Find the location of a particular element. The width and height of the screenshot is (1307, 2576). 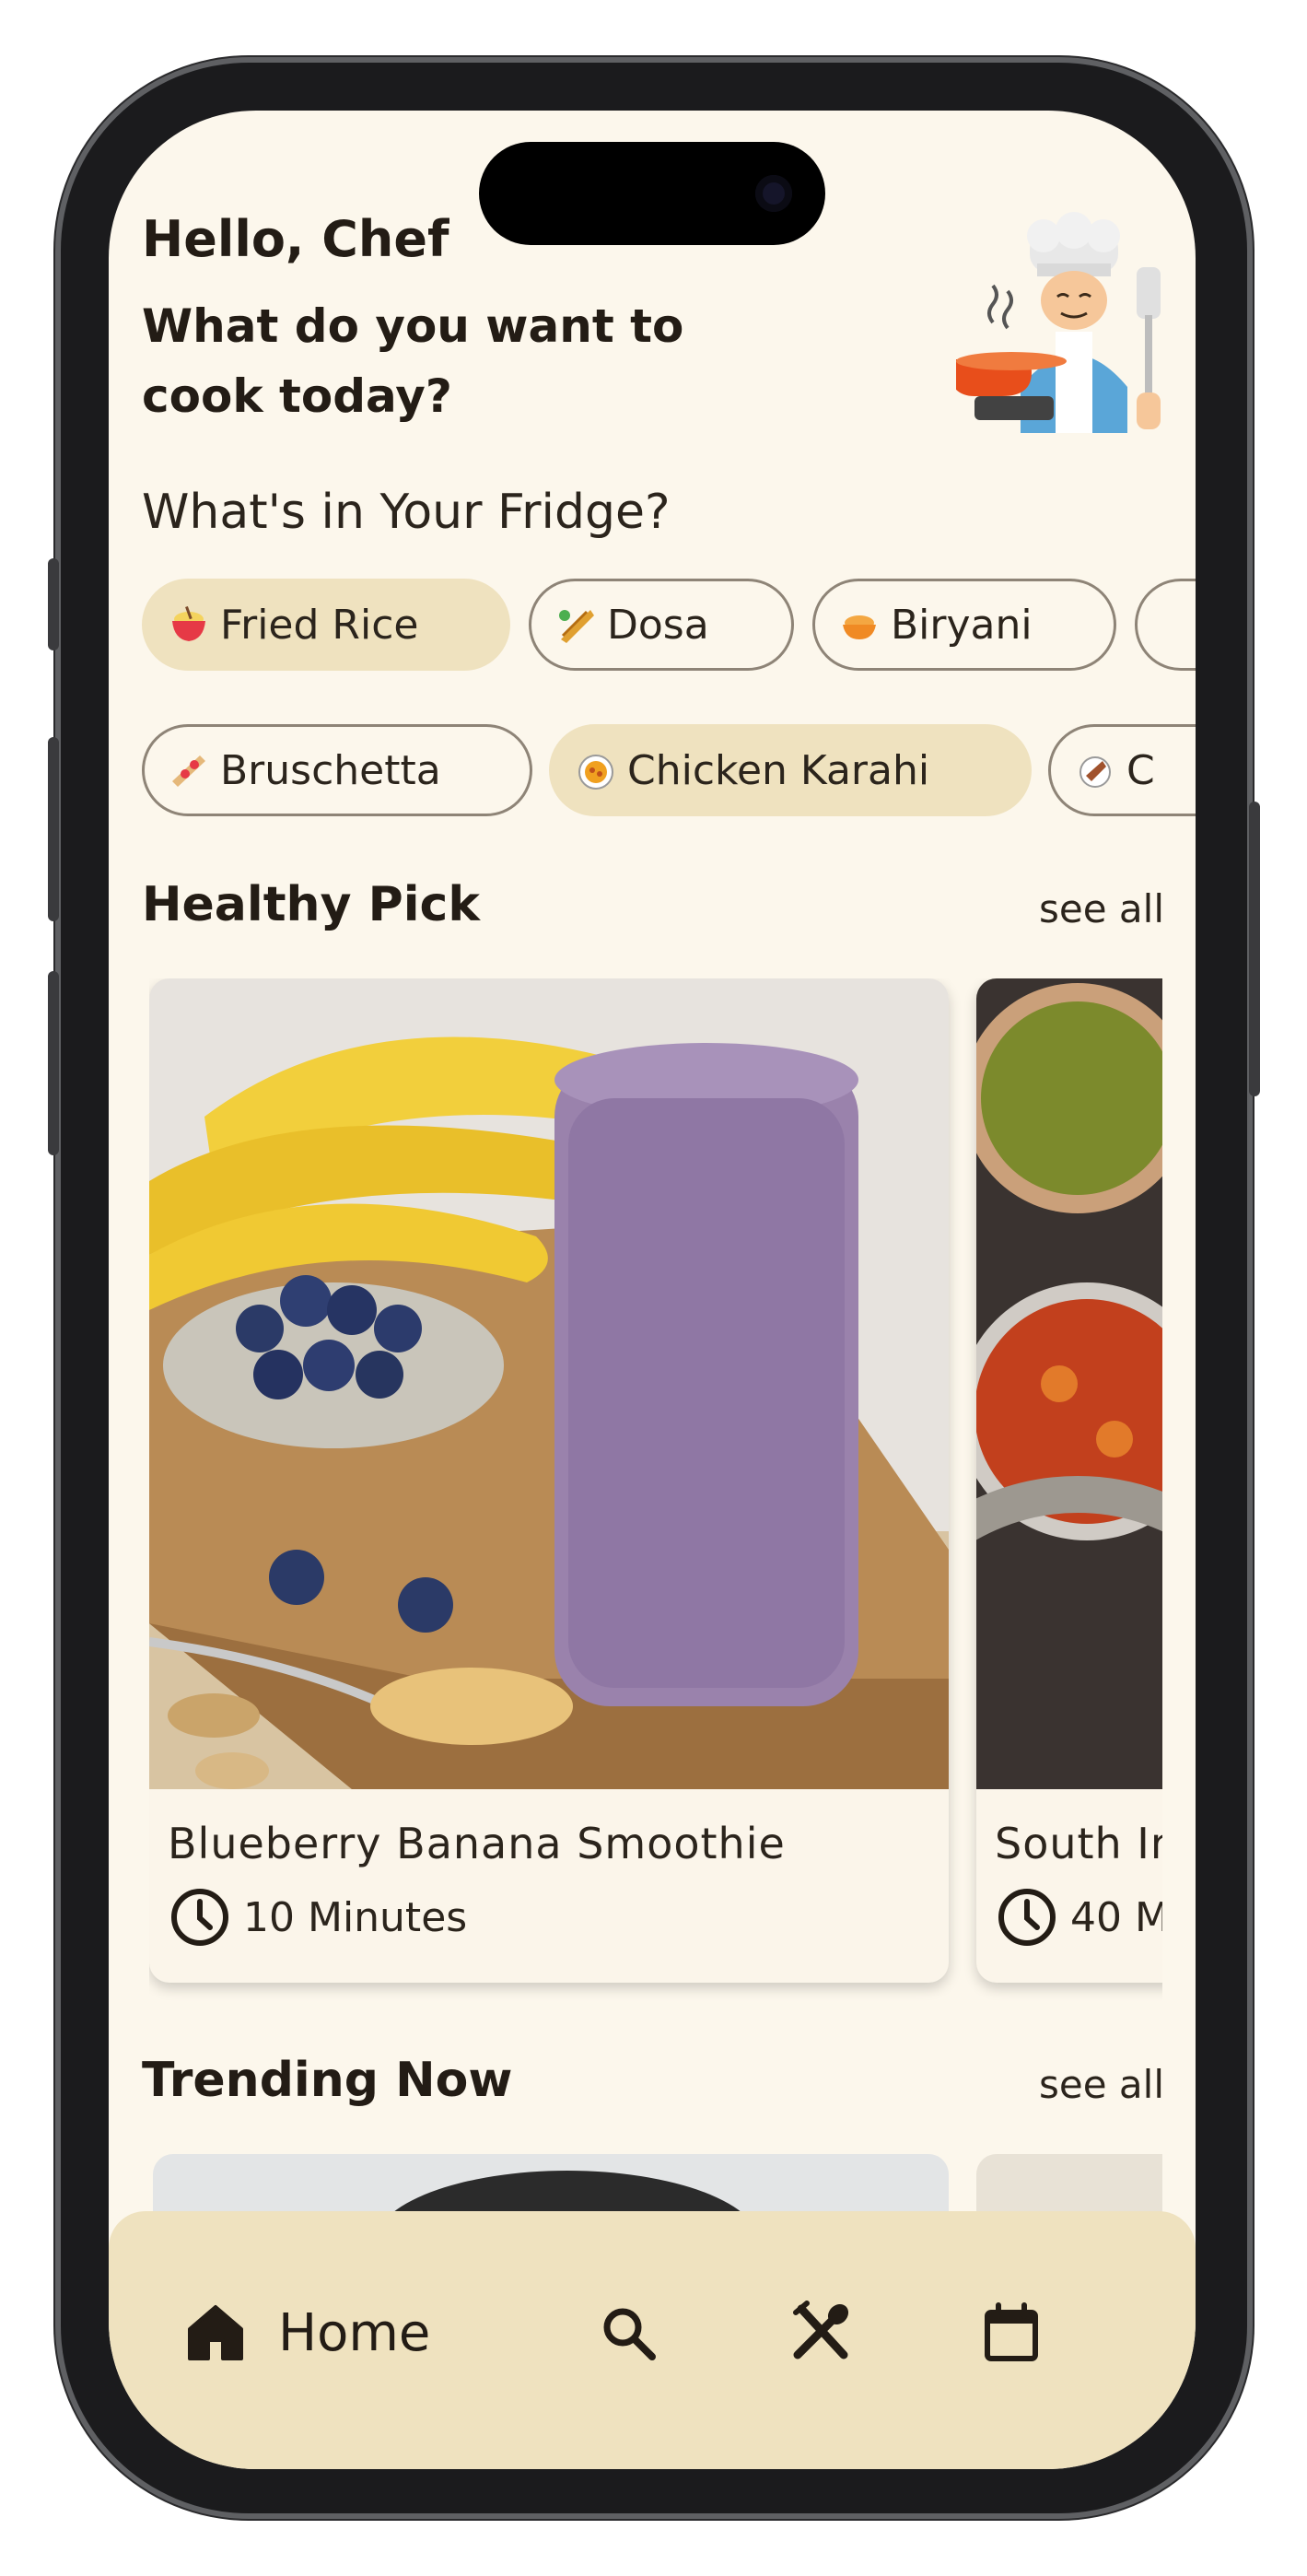

chip-bruschetta: Bruschetta is located at coordinates (337, 770).